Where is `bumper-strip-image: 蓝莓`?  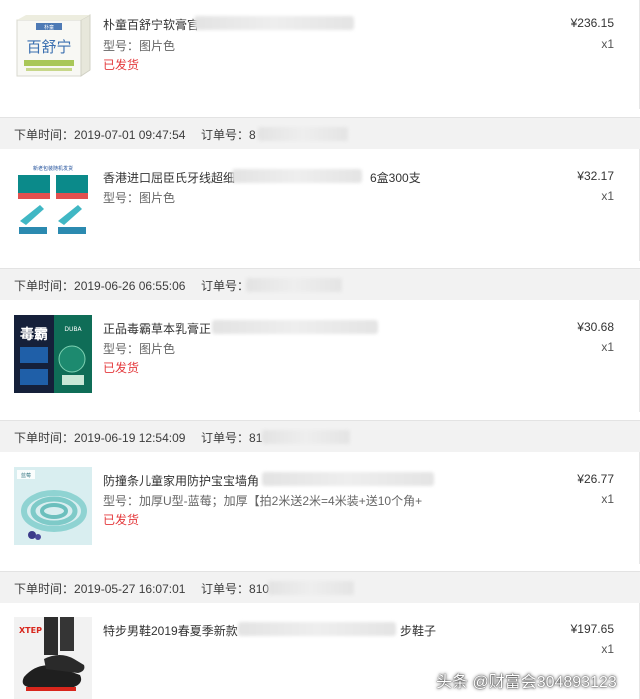 bumper-strip-image: 蓝莓 is located at coordinates (53, 506).